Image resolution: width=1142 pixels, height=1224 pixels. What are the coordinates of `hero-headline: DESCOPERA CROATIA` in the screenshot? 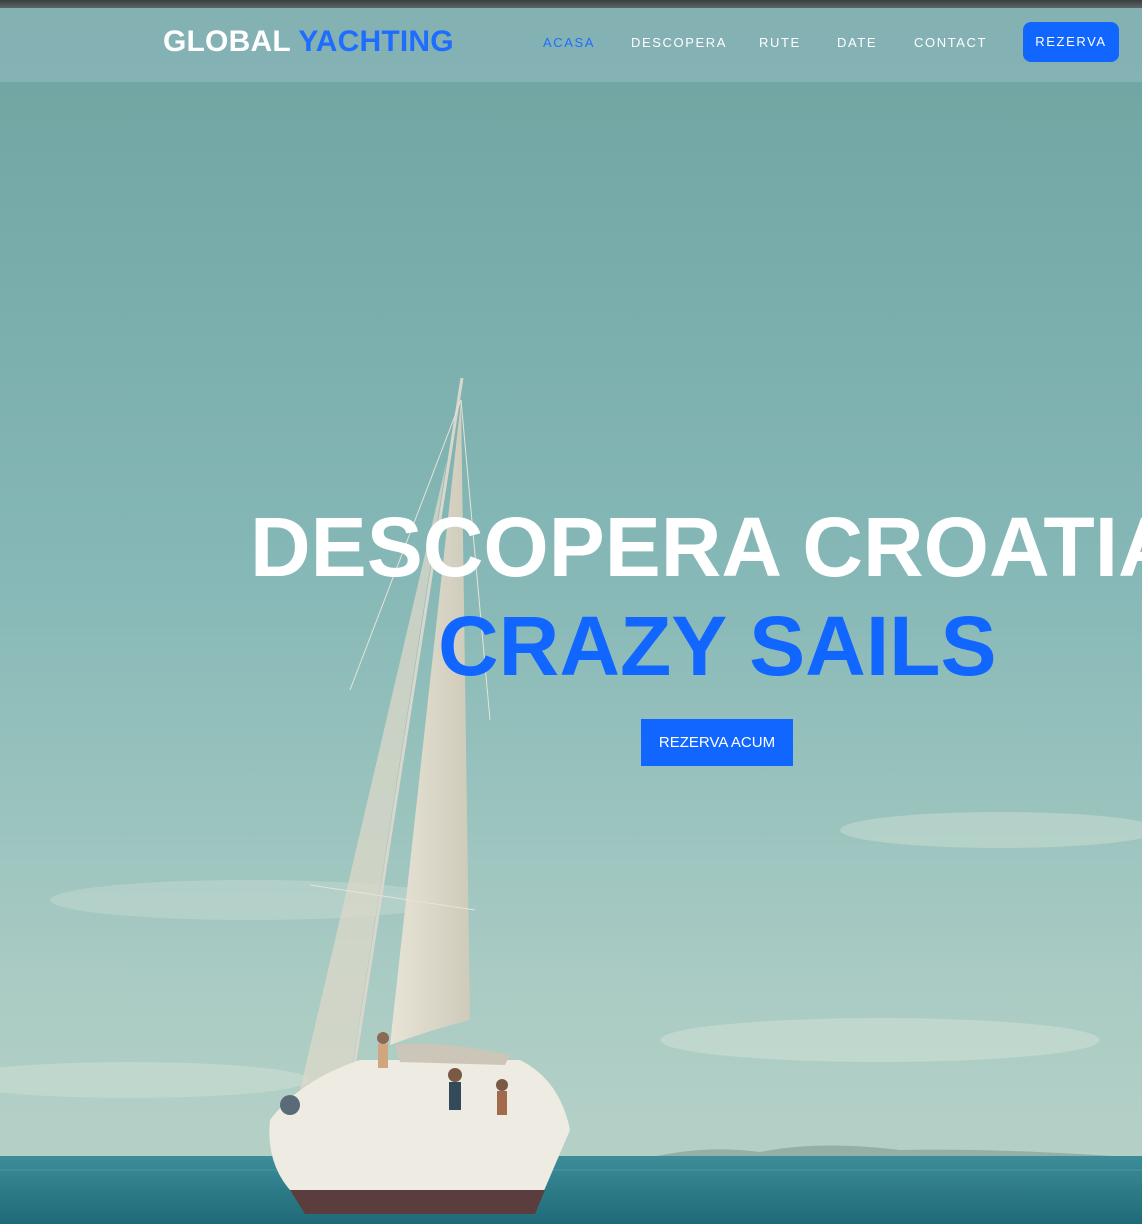 It's located at (696, 547).